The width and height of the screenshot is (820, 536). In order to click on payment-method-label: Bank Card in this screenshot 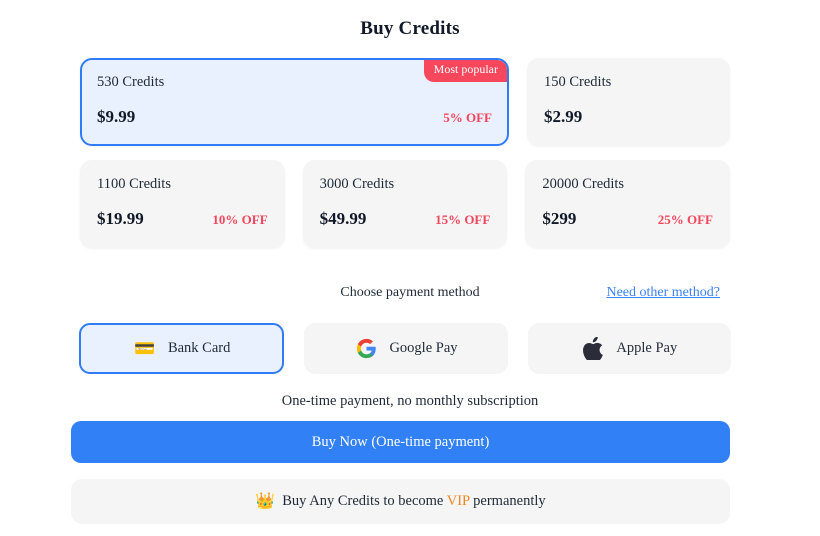, I will do `click(199, 348)`.